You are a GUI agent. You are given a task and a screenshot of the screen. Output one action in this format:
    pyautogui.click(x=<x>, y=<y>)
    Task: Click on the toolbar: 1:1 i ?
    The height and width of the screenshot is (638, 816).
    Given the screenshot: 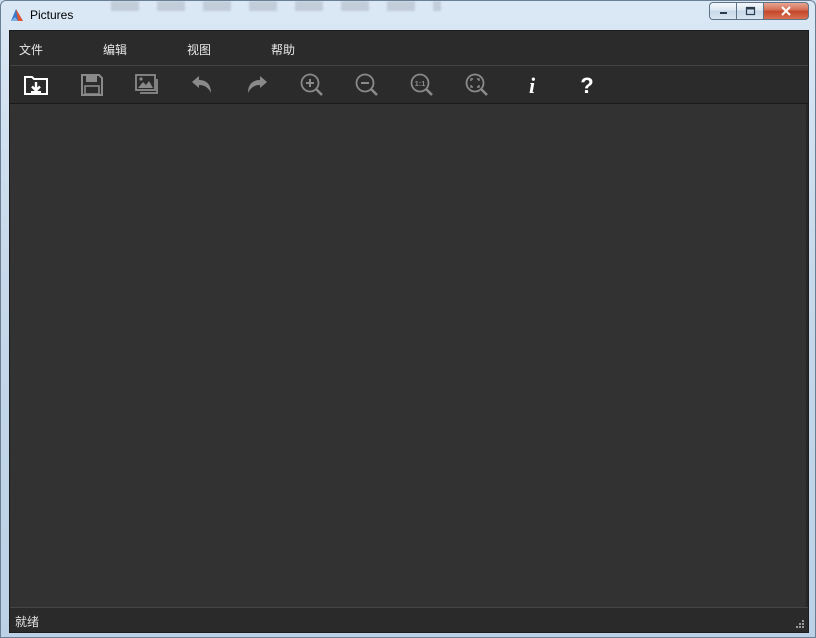 What is the action you would take?
    pyautogui.click(x=409, y=85)
    